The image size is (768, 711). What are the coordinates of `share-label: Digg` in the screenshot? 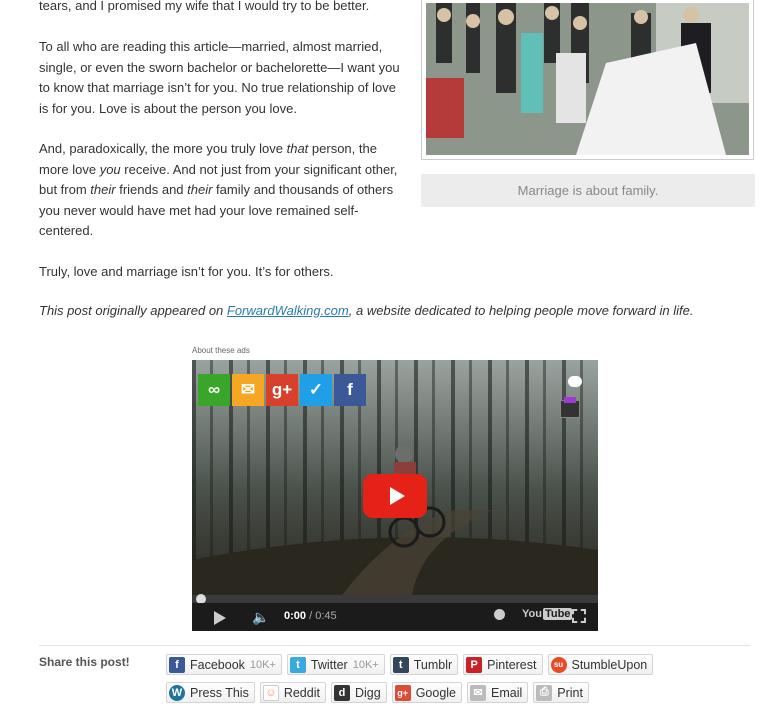 It's located at (367, 692).